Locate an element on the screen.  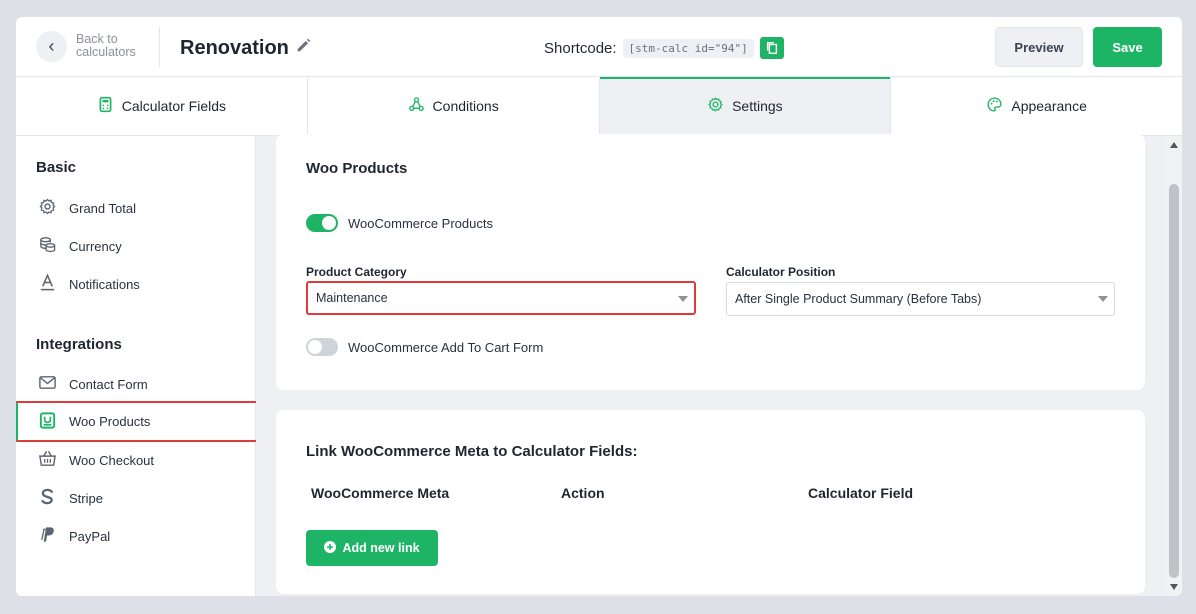
scroll-up-arrow-icon is located at coordinates (1174, 145).